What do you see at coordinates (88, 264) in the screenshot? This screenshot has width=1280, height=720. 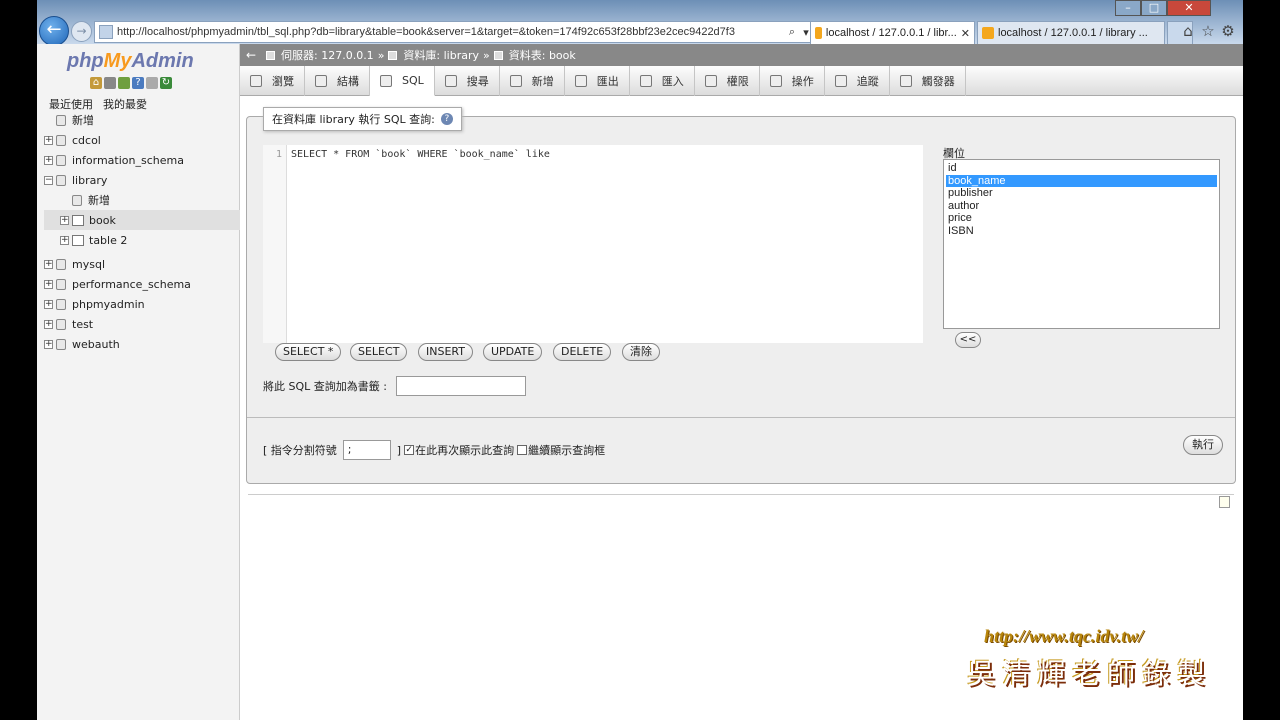 I see `tree-item-label: mysql` at bounding box center [88, 264].